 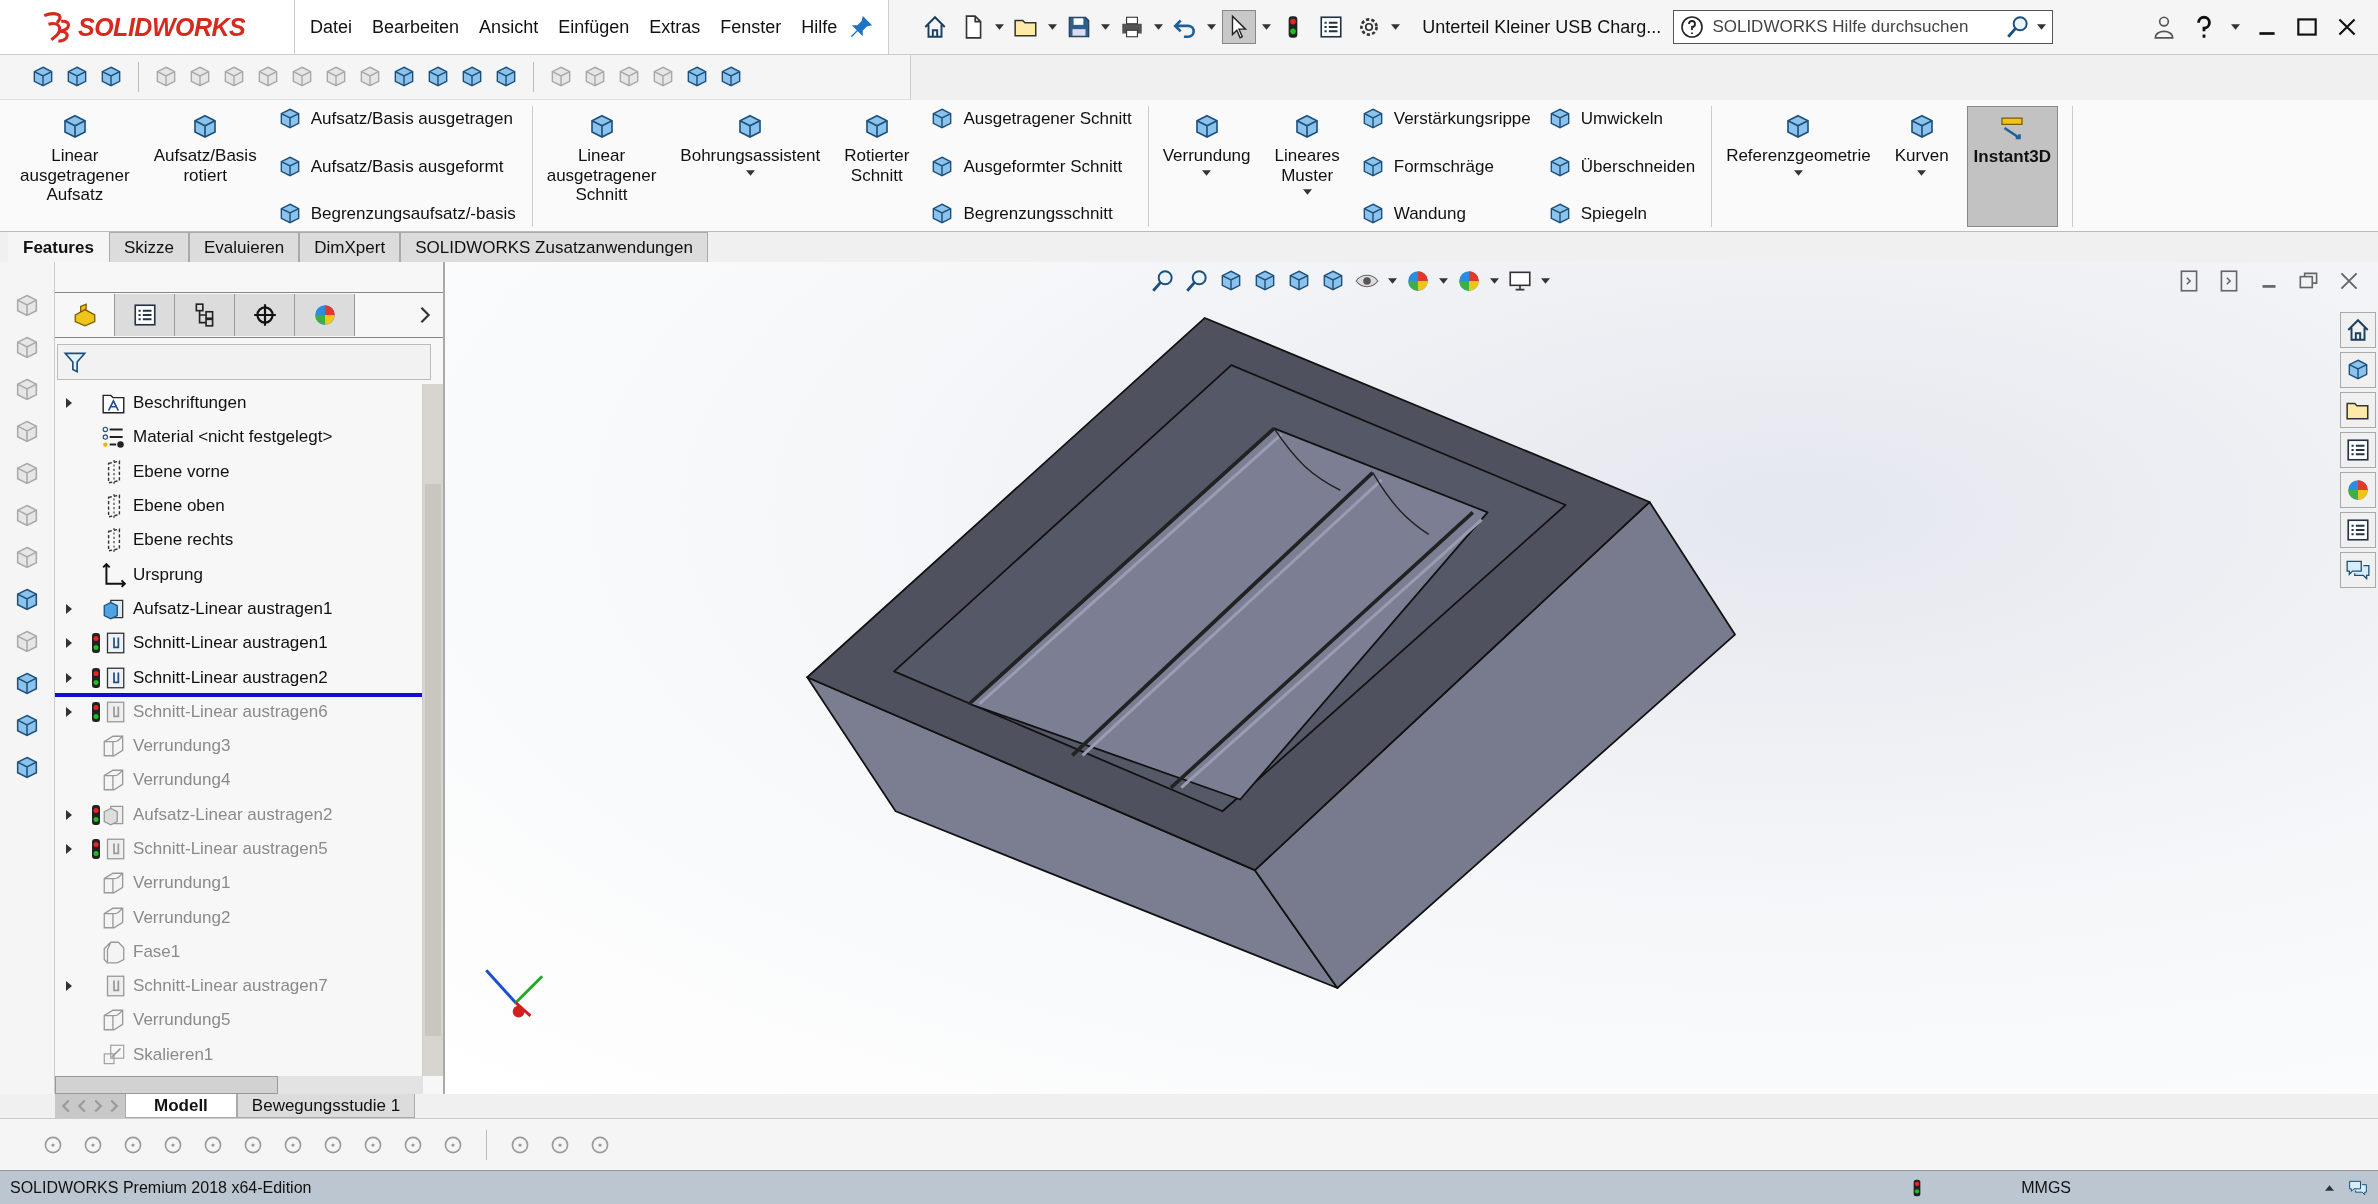 What do you see at coordinates (1621, 119) in the screenshot?
I see `ribbon-button: Umwickeln` at bounding box center [1621, 119].